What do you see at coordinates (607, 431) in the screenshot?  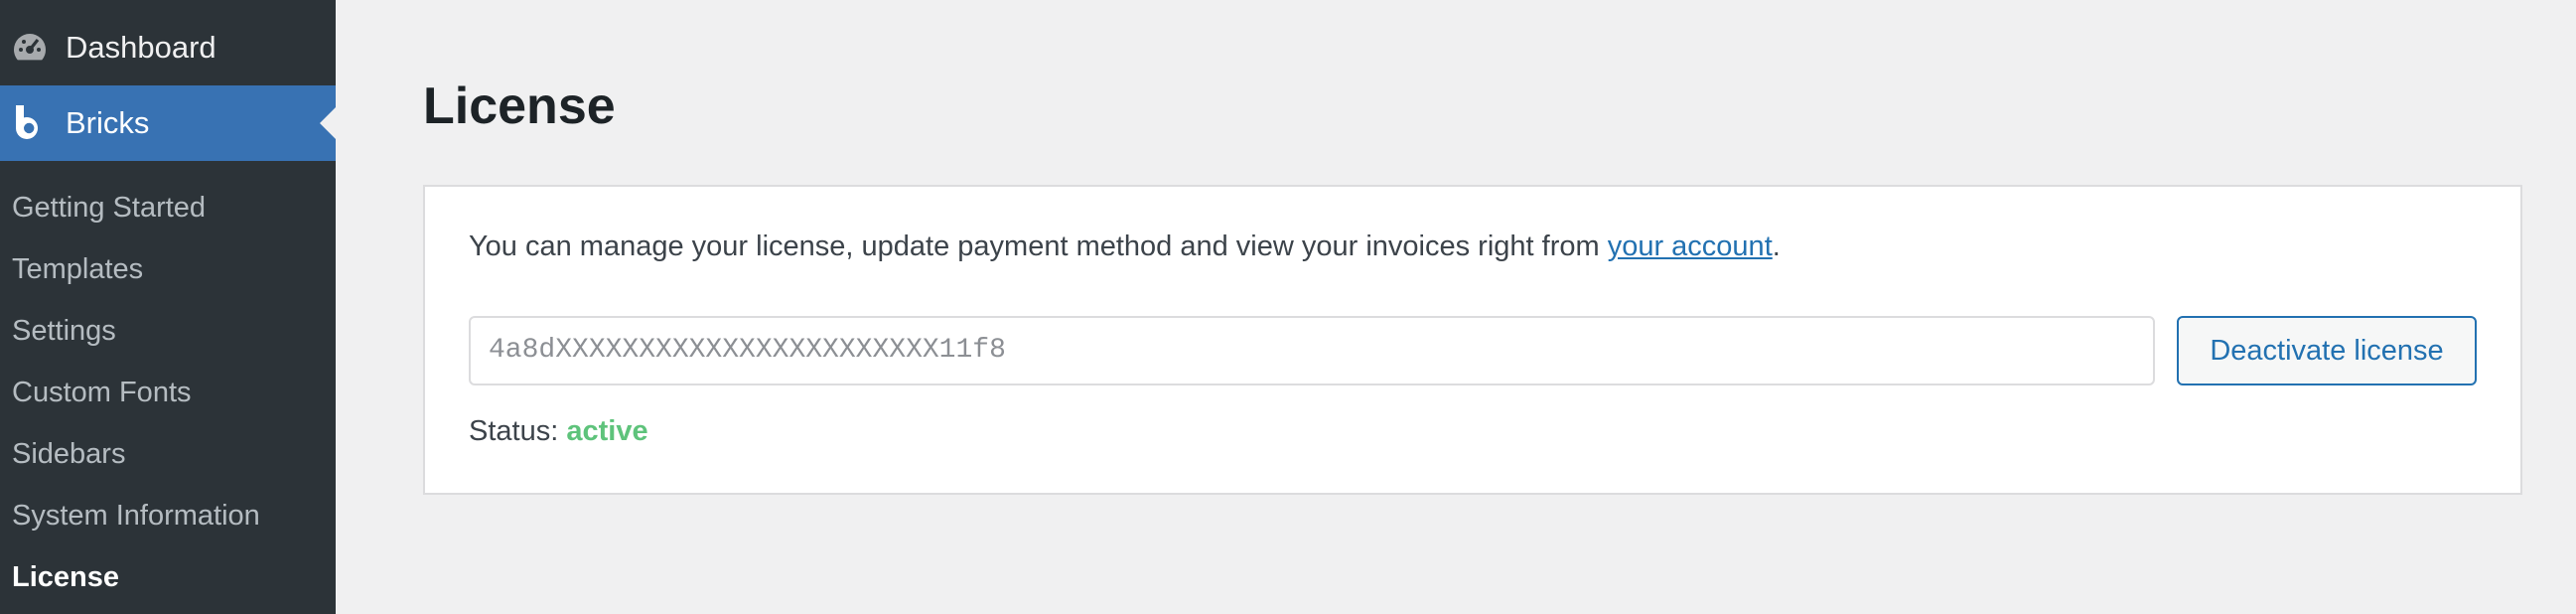 I see `status-value: active` at bounding box center [607, 431].